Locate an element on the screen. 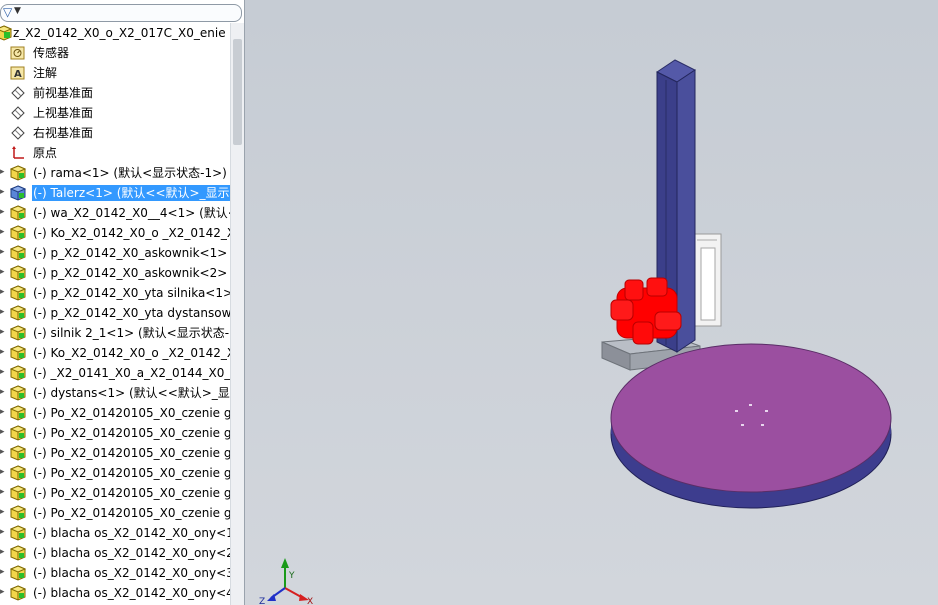 This screenshot has height=605, width=938. turntable-platter is located at coordinates (751, 426).